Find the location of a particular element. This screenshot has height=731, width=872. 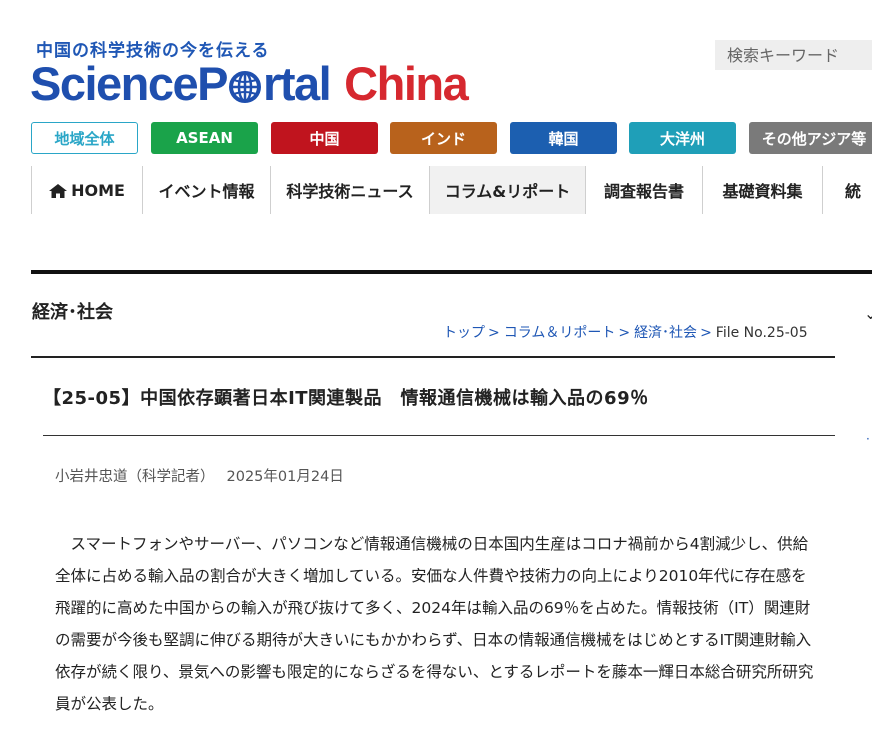

region-button-all: 地域全体 is located at coordinates (84, 138).